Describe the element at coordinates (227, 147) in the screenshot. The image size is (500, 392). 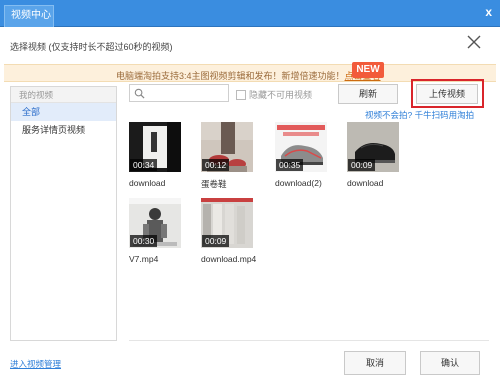
I see `video-thumbnail: 00:12` at that location.